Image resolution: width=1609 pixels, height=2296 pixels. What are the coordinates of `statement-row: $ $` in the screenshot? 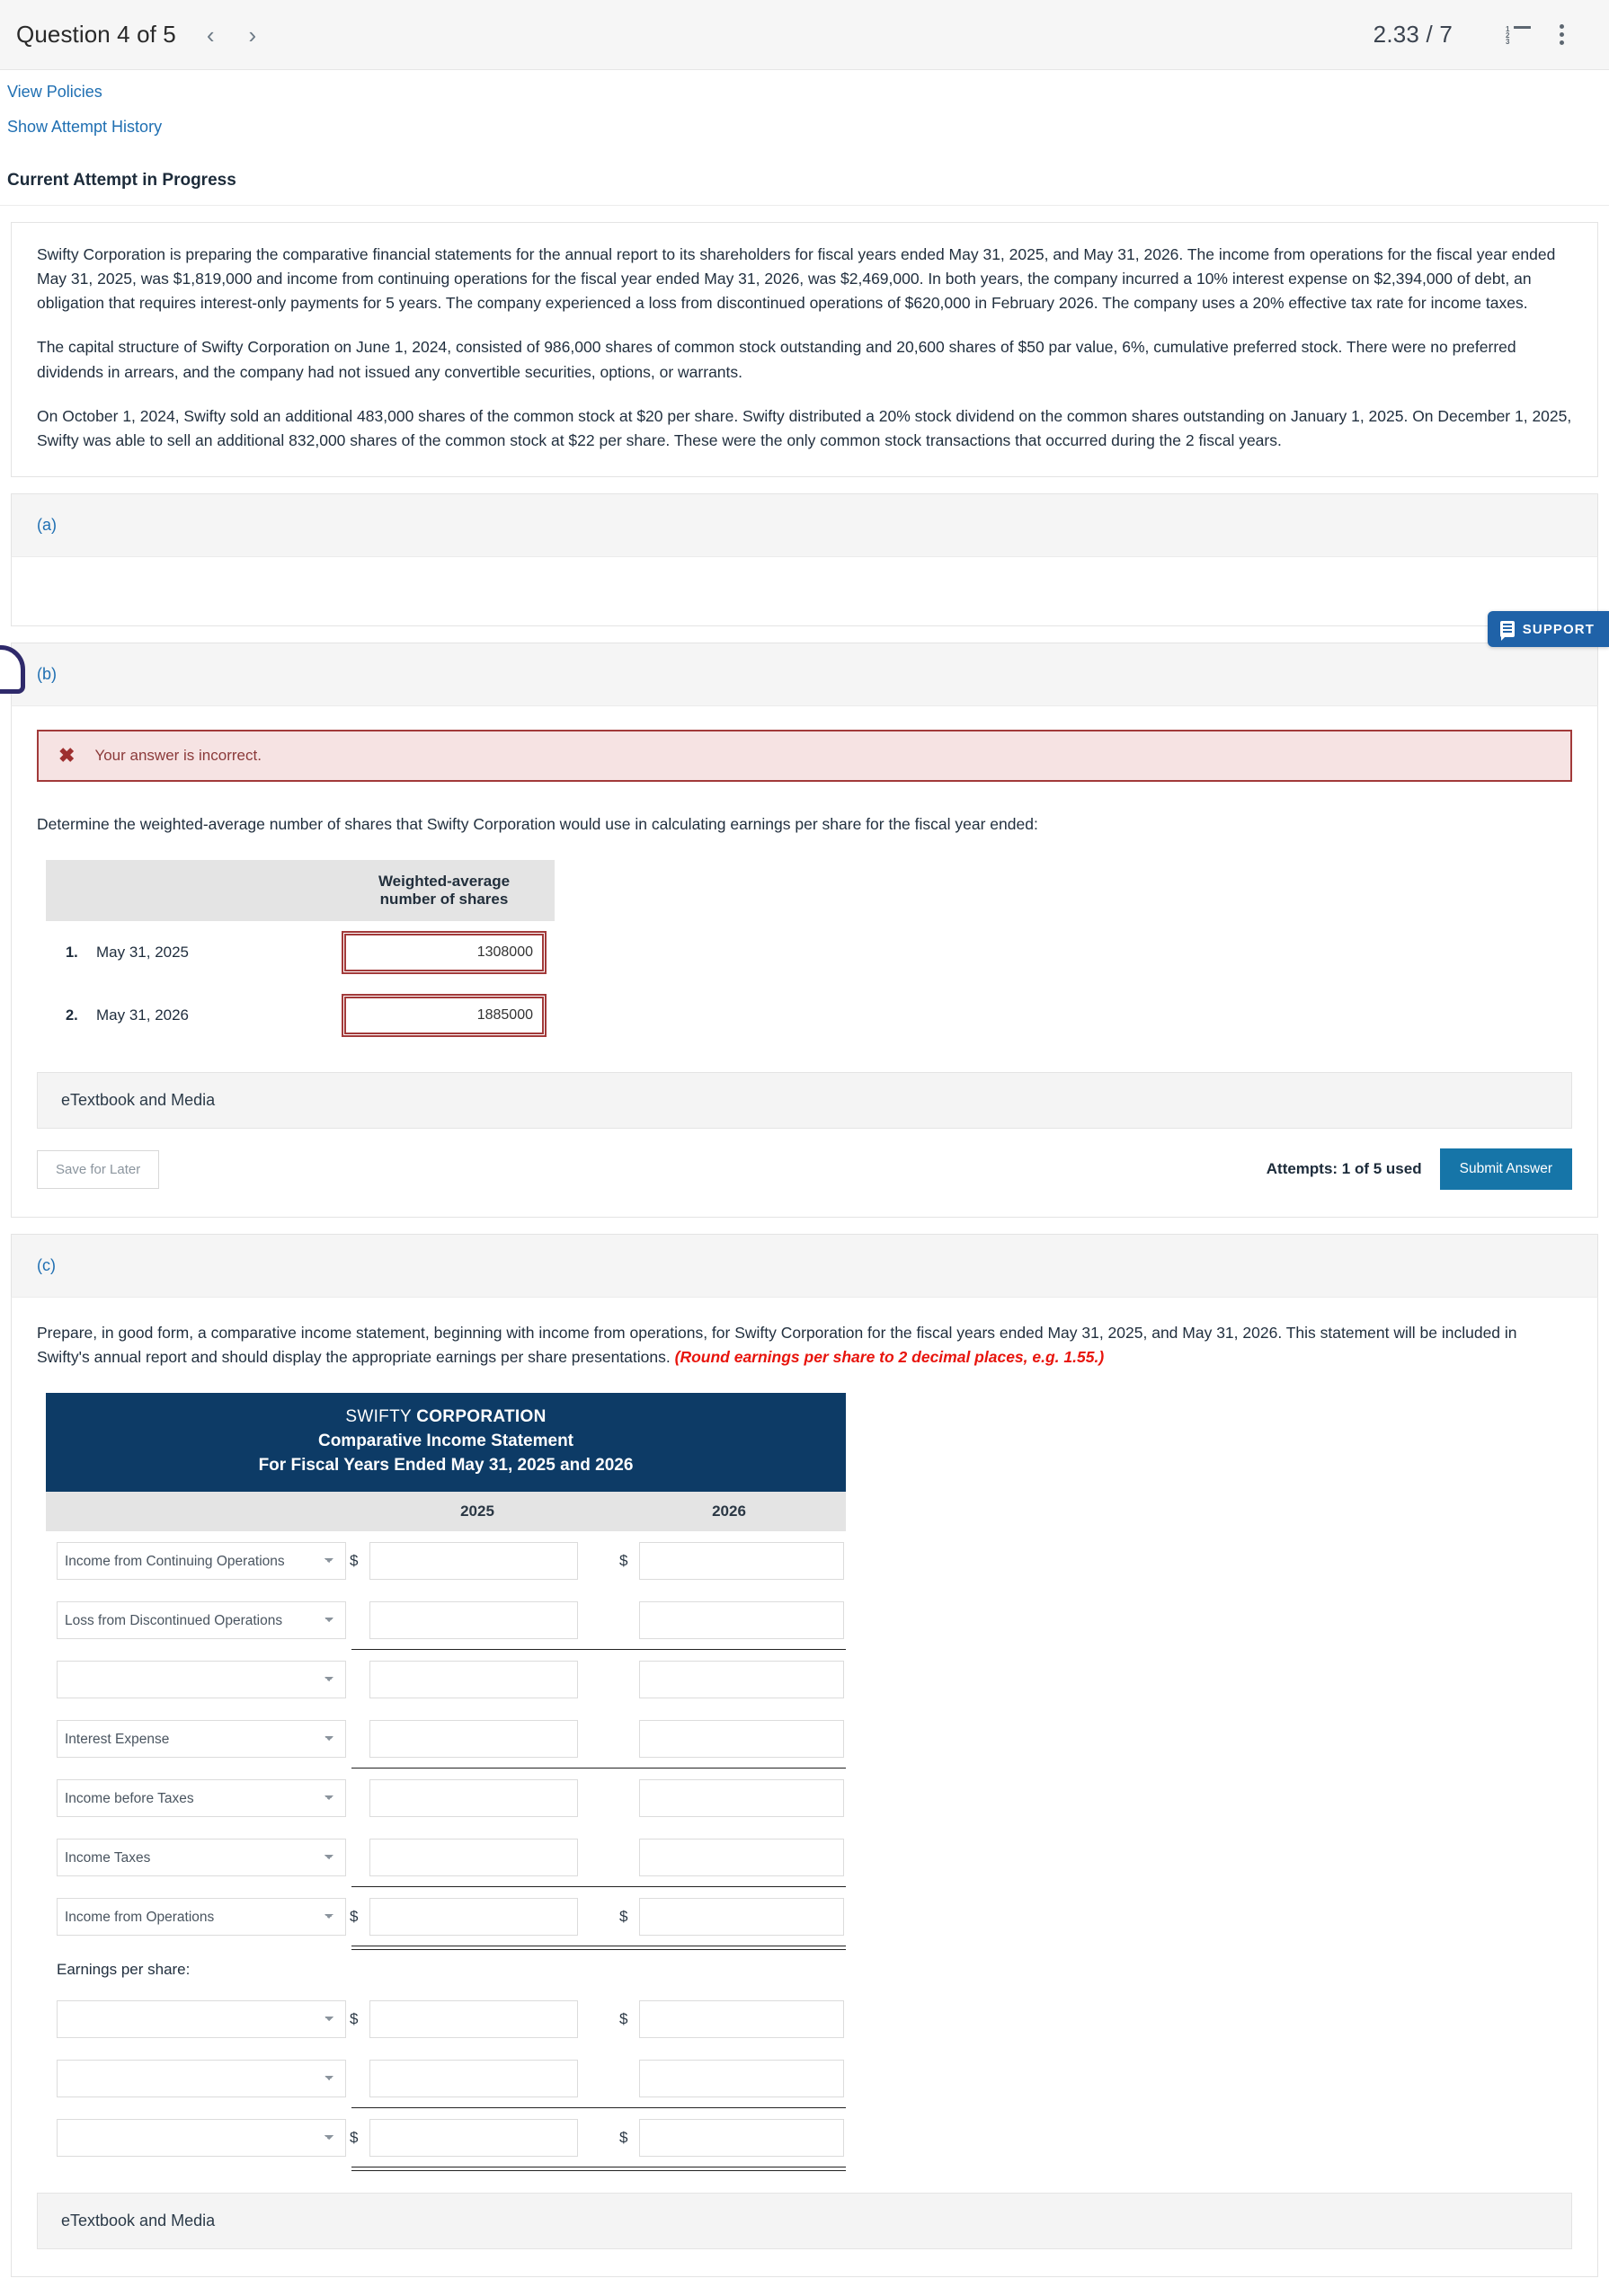 It's located at (446, 2019).